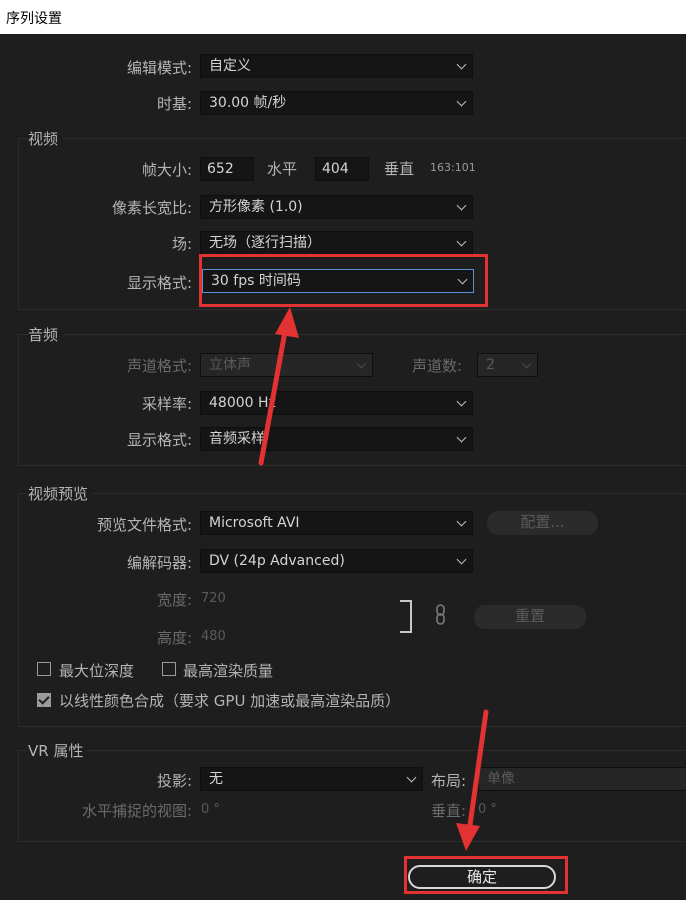 The image size is (686, 900). What do you see at coordinates (287, 322) in the screenshot?
I see `arrow-up-head` at bounding box center [287, 322].